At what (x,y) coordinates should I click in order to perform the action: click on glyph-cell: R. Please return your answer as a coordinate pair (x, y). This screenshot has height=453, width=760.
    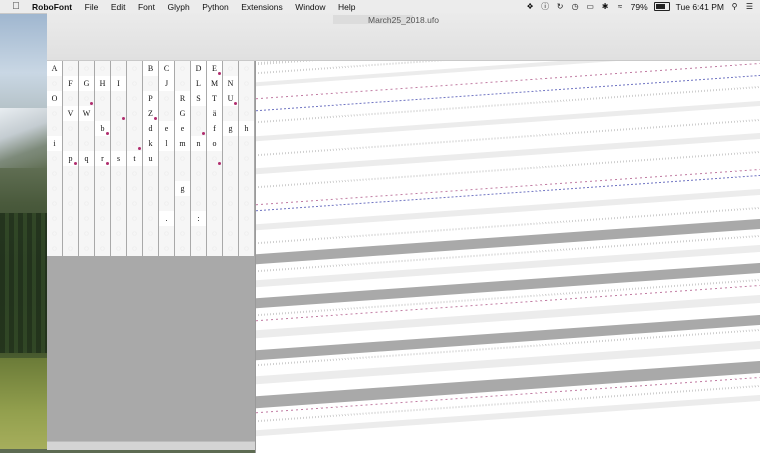
    Looking at the image, I should click on (182, 98).